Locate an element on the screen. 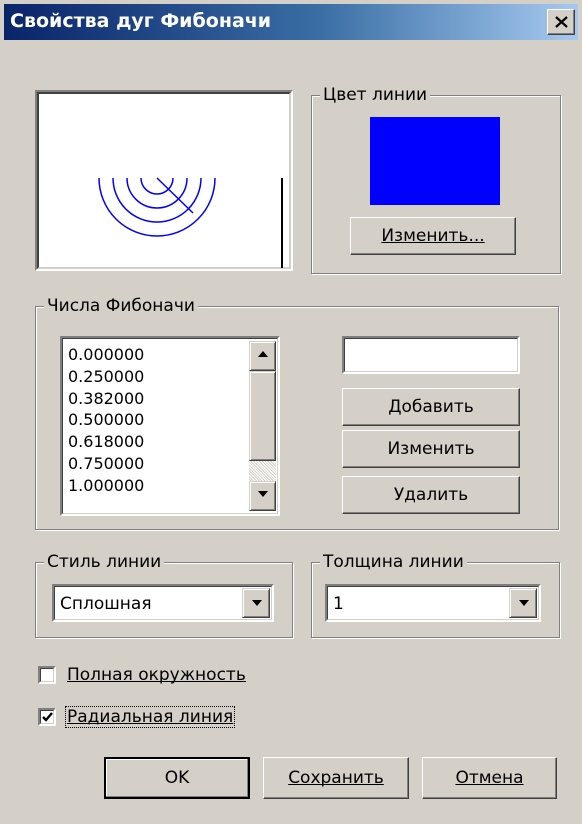 The height and width of the screenshot is (824, 582). line-width-legend: Толщина линии is located at coordinates (393, 562).